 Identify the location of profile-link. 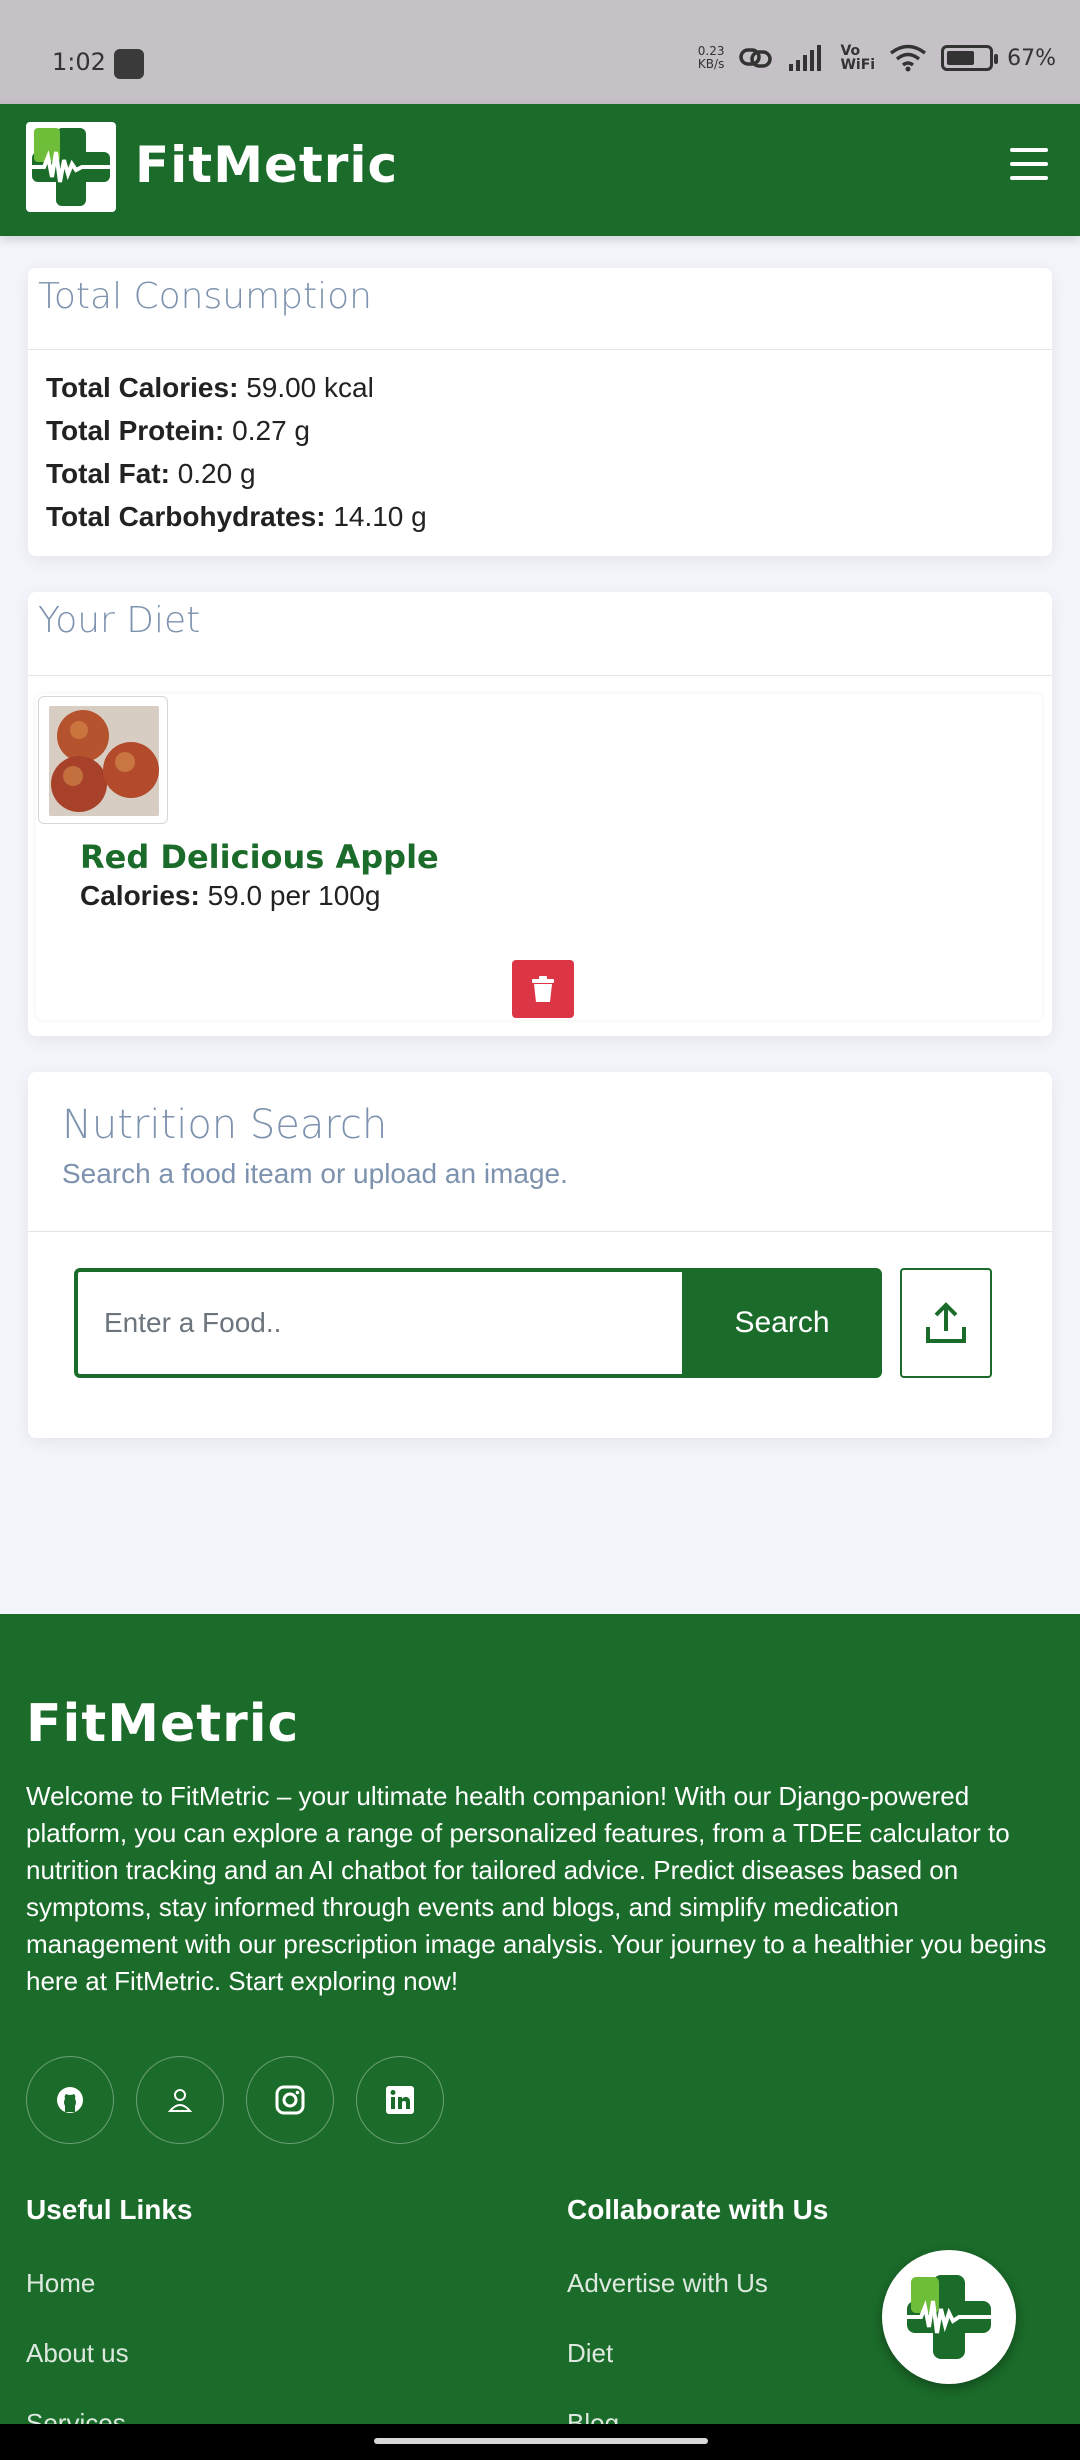
(180, 2100).